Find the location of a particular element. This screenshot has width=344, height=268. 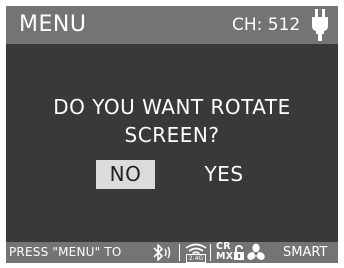

lock-icon is located at coordinates (239, 252).